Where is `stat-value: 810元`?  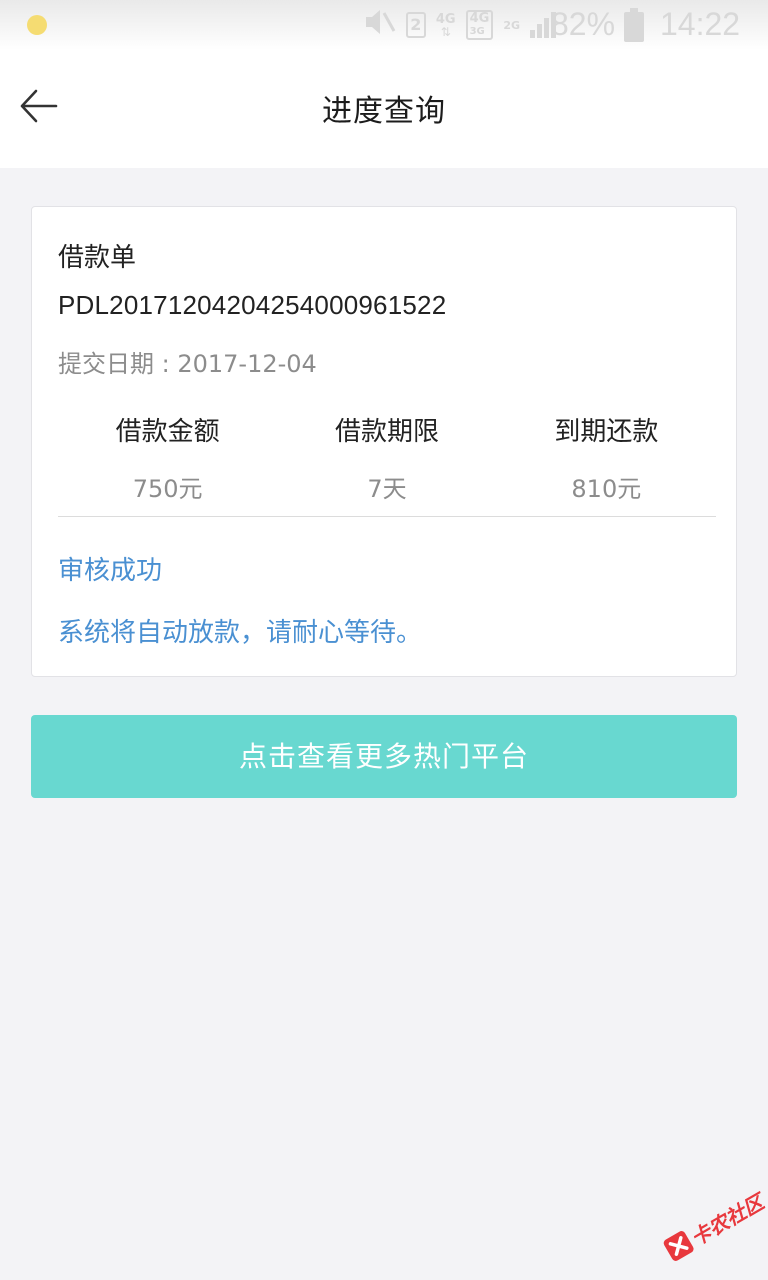
stat-value: 810元 is located at coordinates (606, 489).